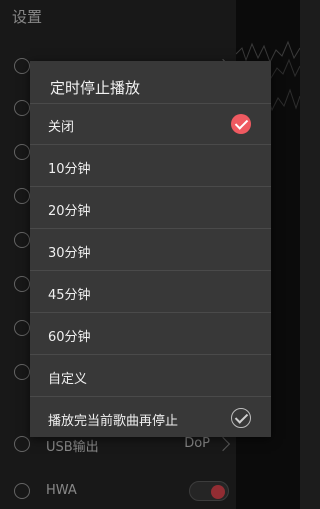 This screenshot has width=320, height=509. I want to click on option-label: 20分钟, so click(69, 211).